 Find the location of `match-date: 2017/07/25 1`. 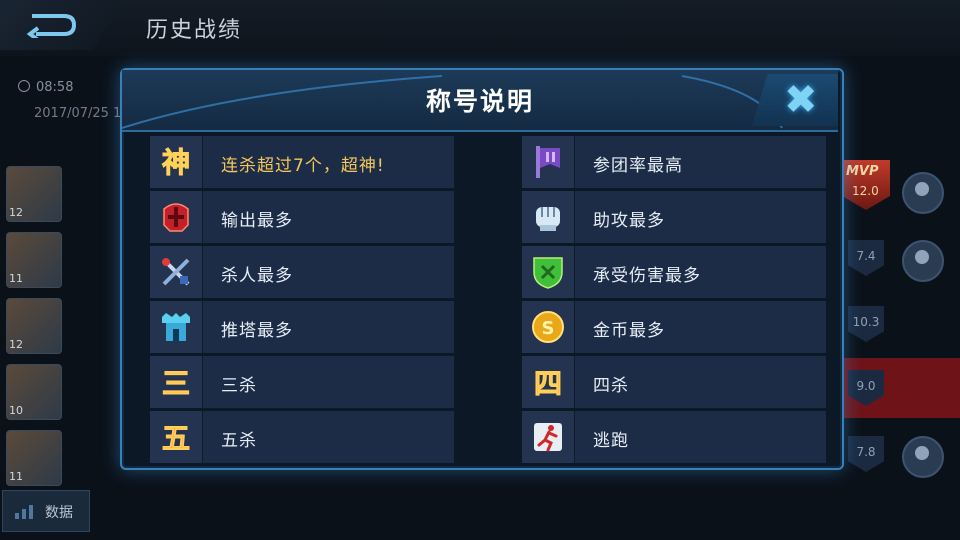

match-date: 2017/07/25 1 is located at coordinates (78, 113).